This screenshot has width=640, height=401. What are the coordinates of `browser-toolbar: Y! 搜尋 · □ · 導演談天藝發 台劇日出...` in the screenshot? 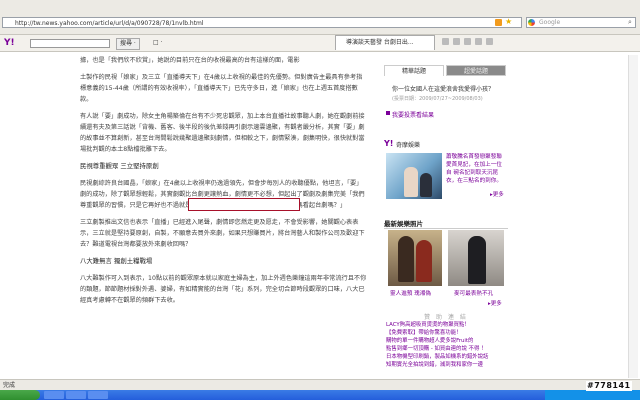 It's located at (320, 43).